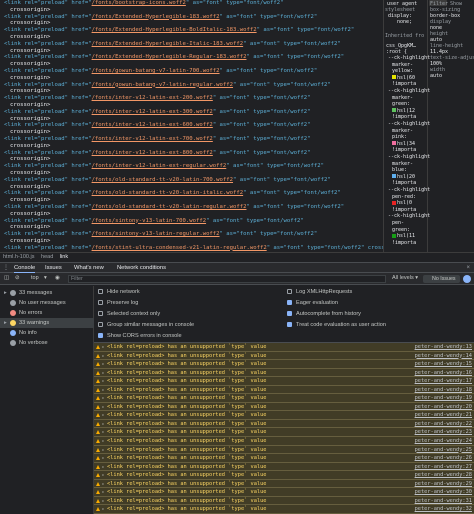  Describe the element at coordinates (443, 484) in the screenshot. I see `source-link: peter-and-wendy:29` at that location.